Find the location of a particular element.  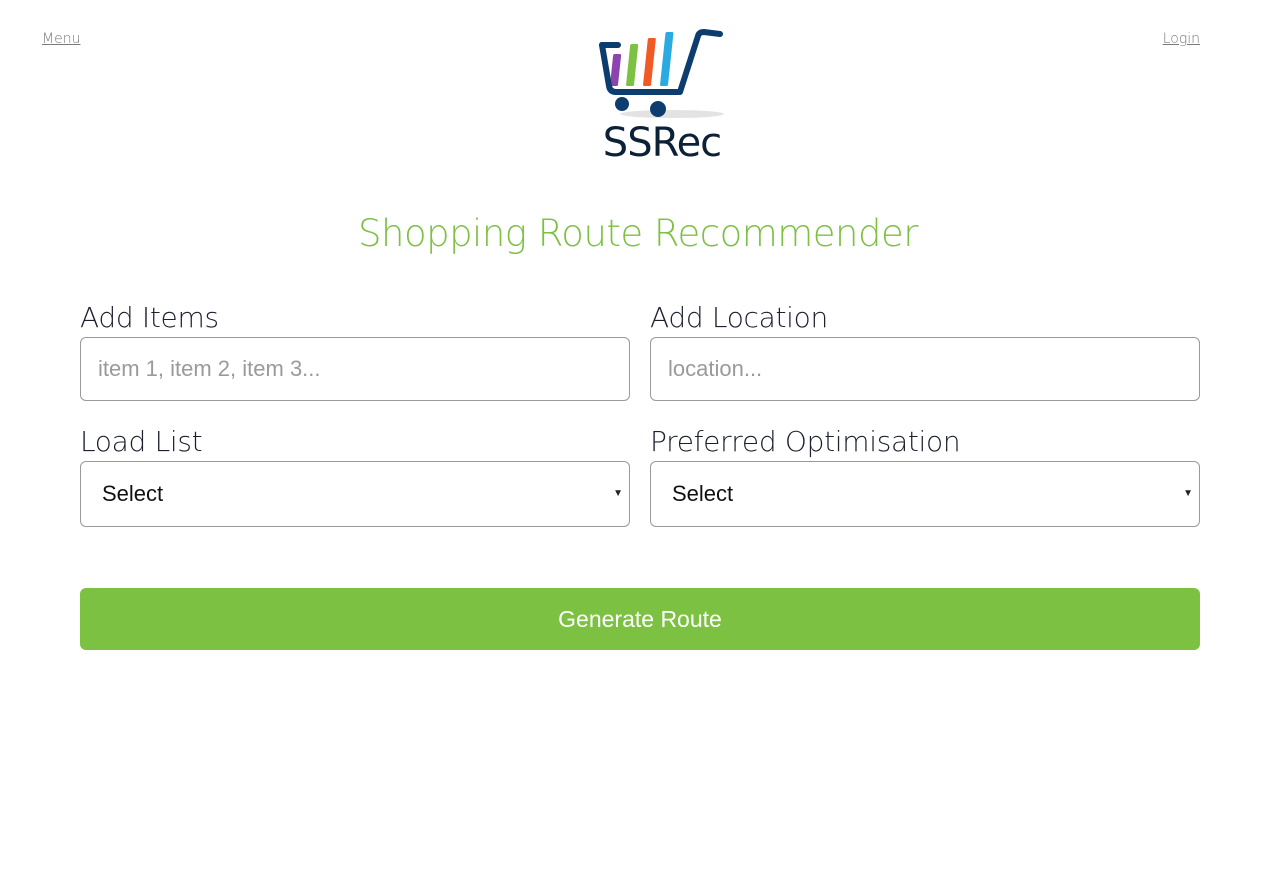

location-input is located at coordinates (925, 369).